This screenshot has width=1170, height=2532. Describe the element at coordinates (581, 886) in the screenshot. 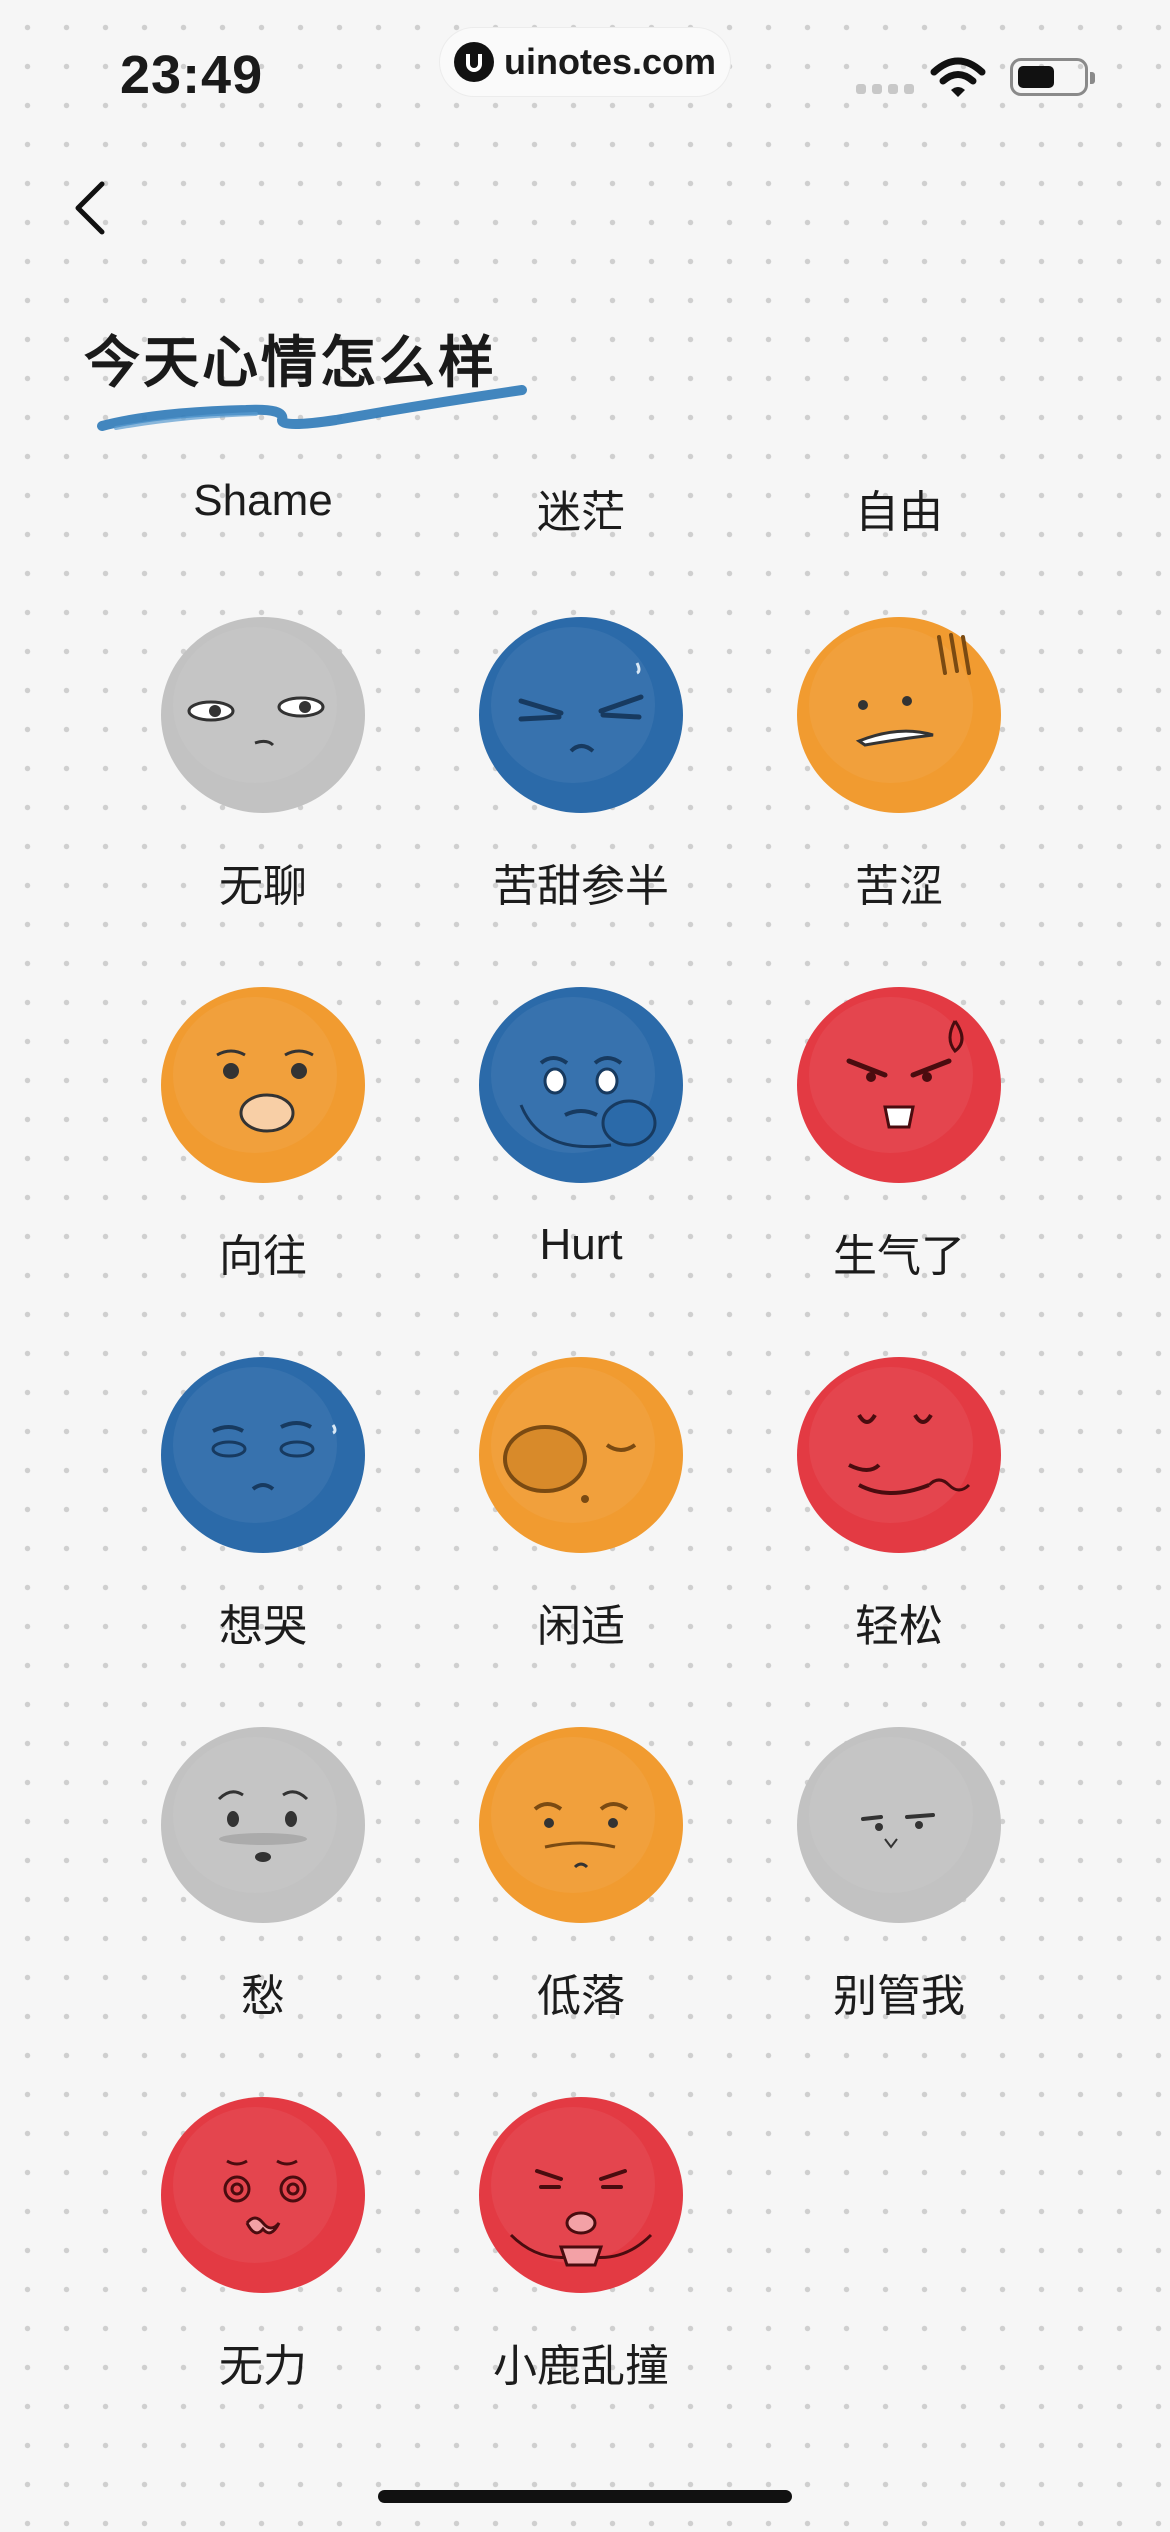

I see `mood-label: 苦甜参半` at that location.